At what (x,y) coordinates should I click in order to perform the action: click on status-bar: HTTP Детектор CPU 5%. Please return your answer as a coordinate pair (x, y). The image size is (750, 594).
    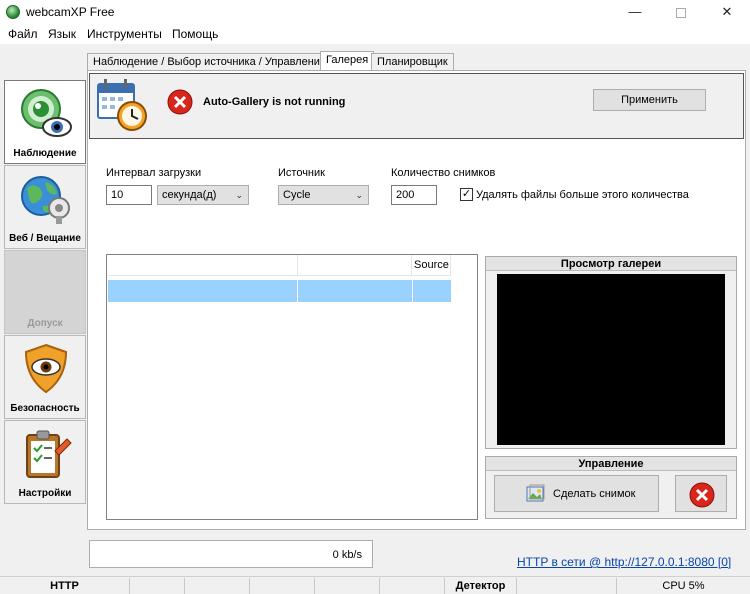
    Looking at the image, I should click on (375, 585).